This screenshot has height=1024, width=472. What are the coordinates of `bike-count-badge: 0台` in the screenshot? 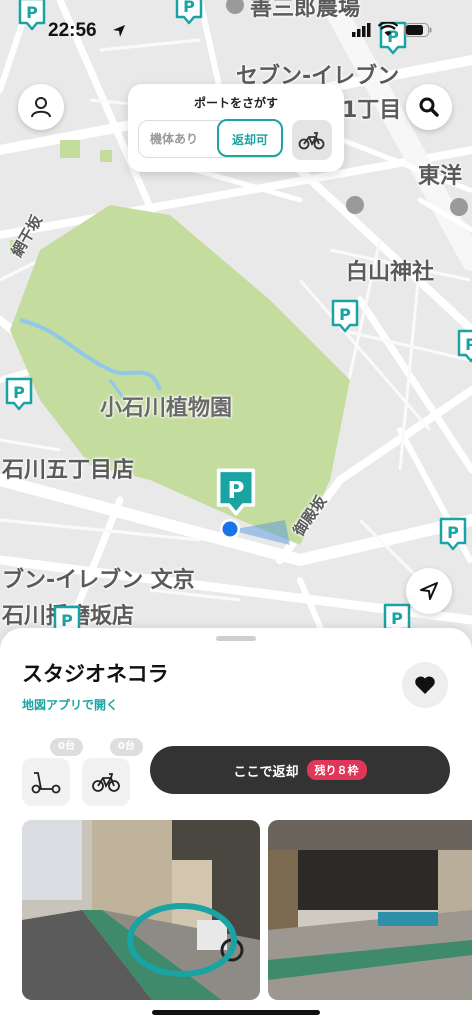 It's located at (126, 747).